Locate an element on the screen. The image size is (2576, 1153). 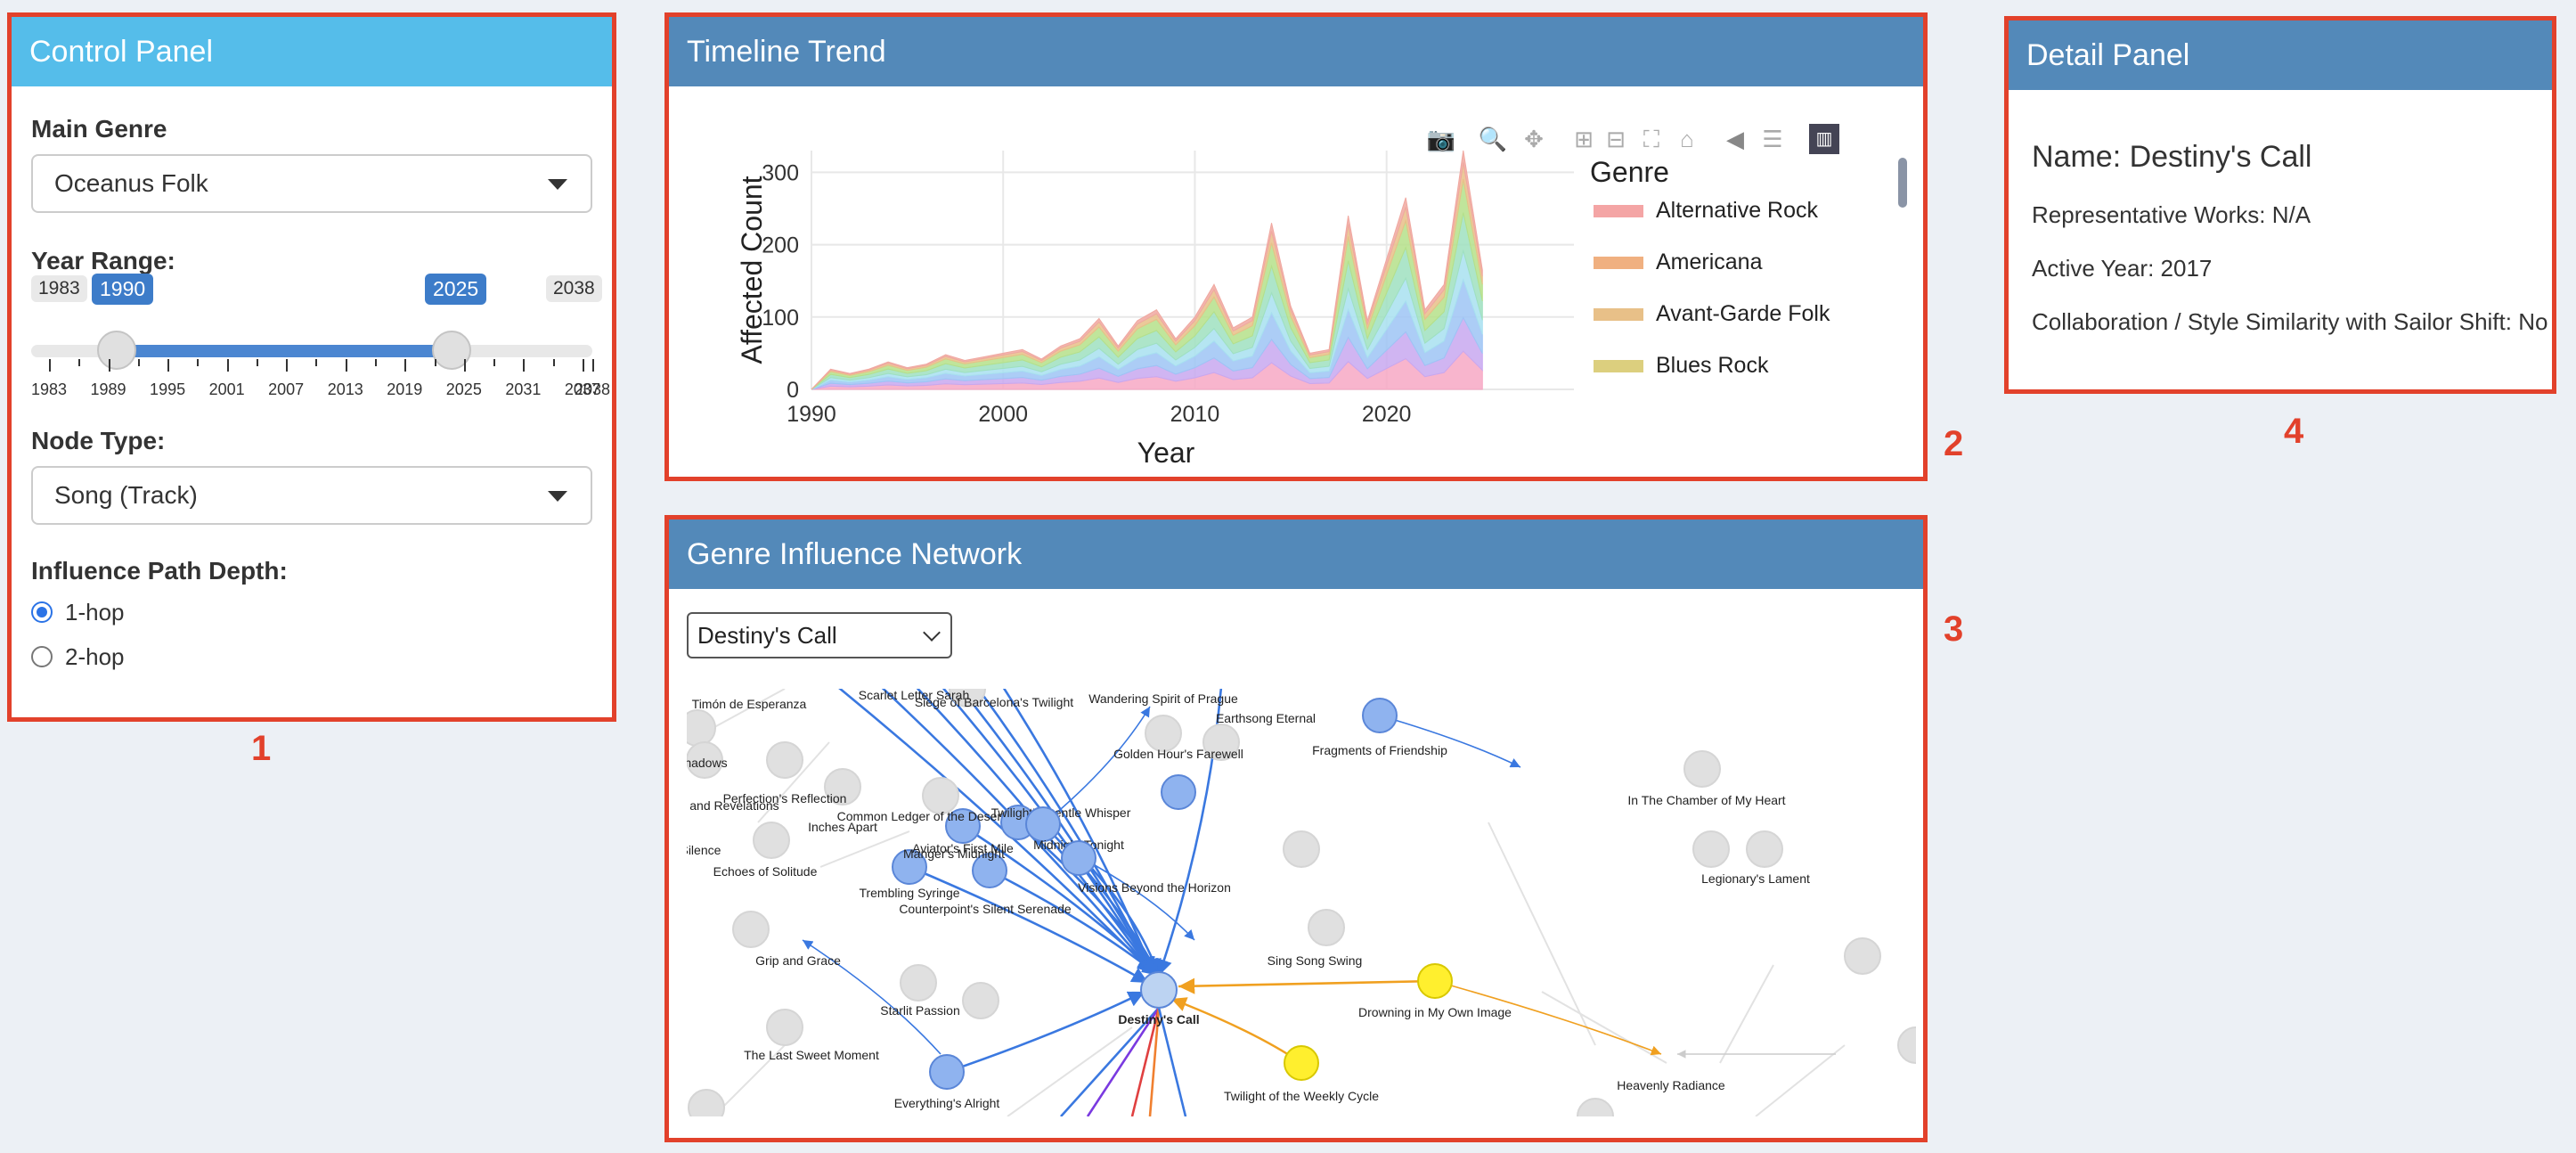
slider-tick is located at coordinates (593, 365).